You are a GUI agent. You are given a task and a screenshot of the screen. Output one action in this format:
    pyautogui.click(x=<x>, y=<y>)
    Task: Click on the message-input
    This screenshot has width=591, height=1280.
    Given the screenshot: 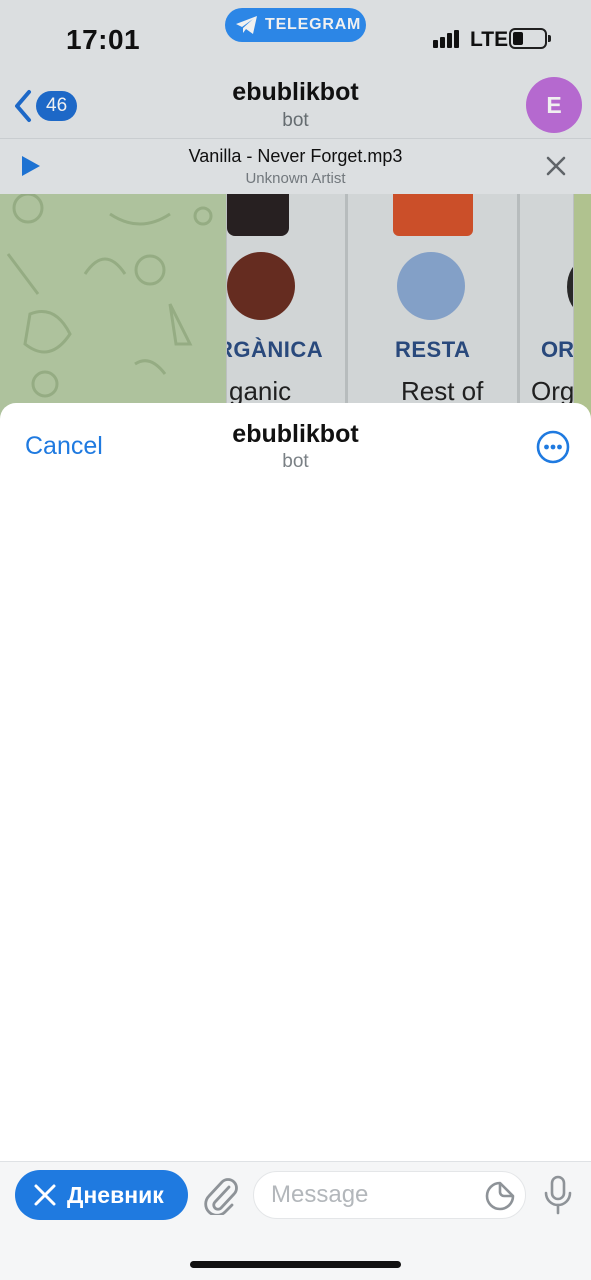 What is the action you would take?
    pyautogui.click(x=376, y=1195)
    